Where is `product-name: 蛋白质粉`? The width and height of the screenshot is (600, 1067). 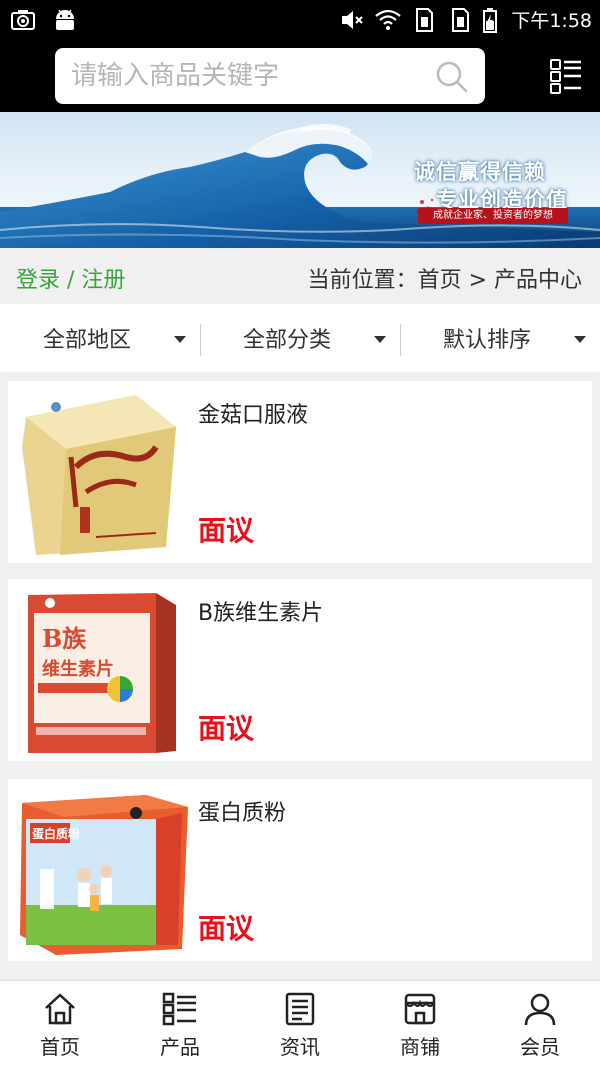
product-name: 蛋白质粉 is located at coordinates (242, 811).